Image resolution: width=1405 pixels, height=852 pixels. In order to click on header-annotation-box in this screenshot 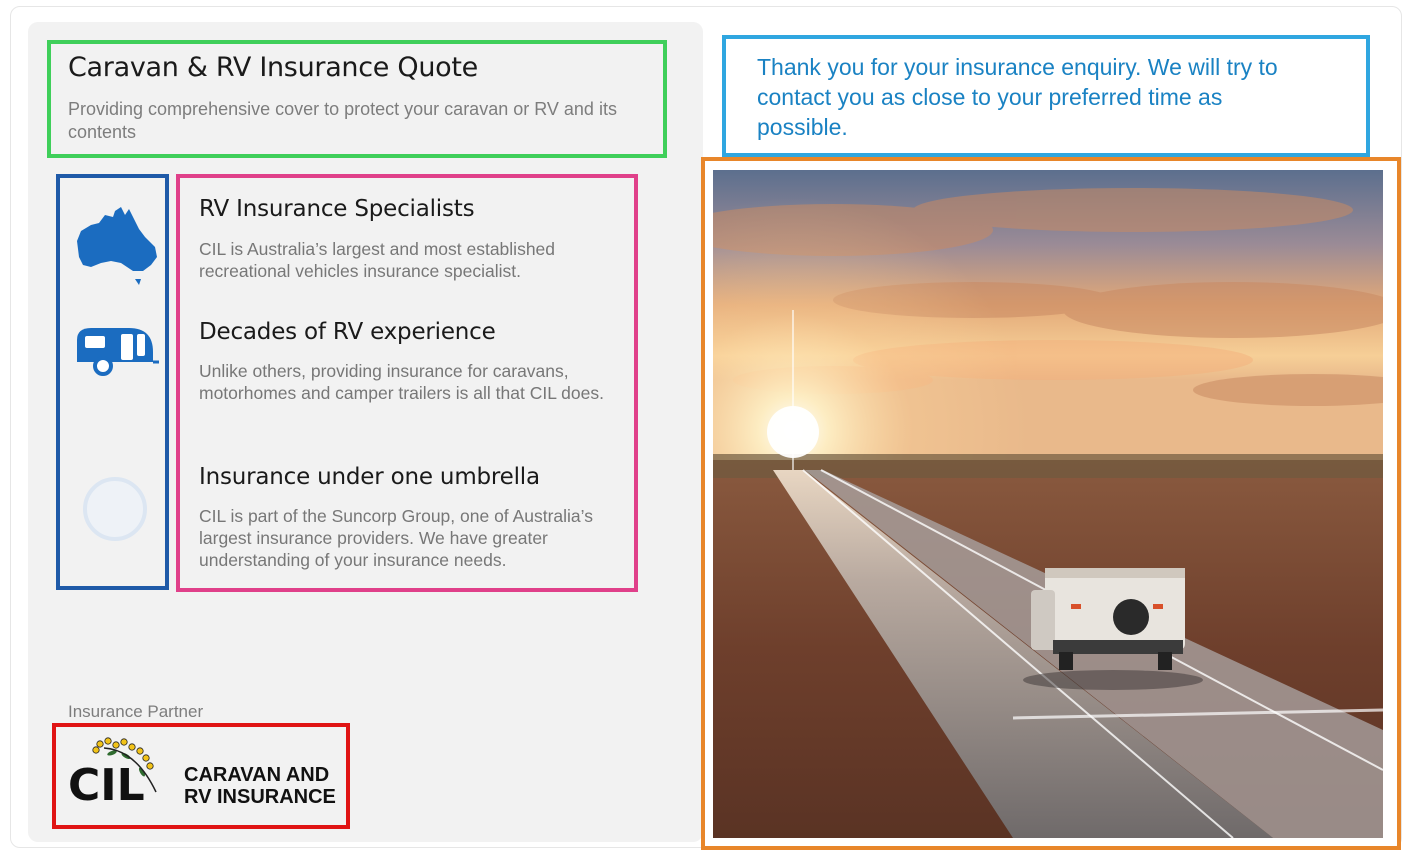, I will do `click(357, 99)`.